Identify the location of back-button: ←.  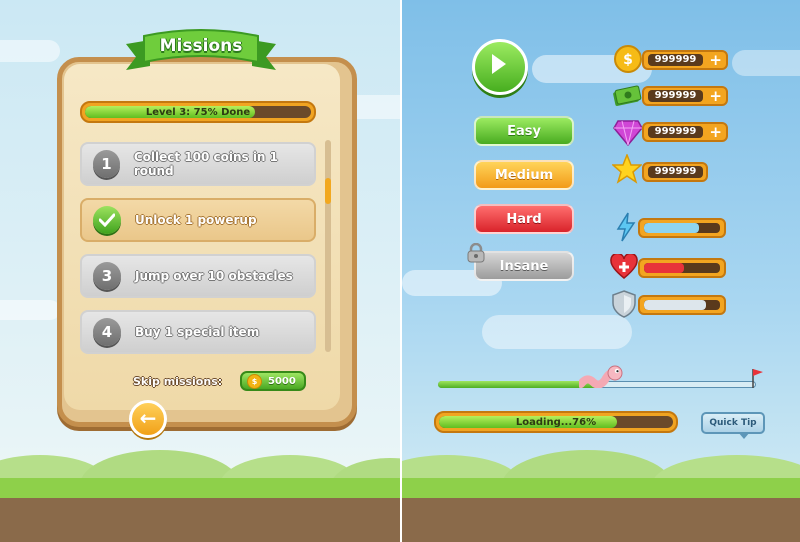
(148, 419).